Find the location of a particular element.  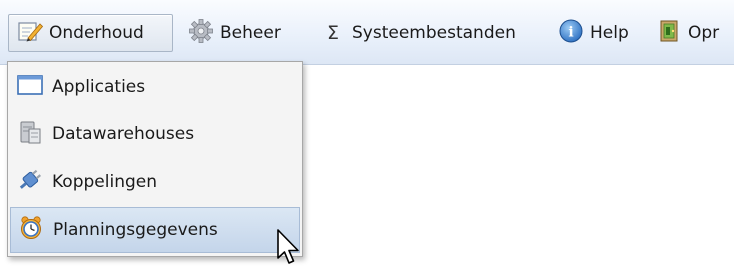

info-icon: i is located at coordinates (571, 33).